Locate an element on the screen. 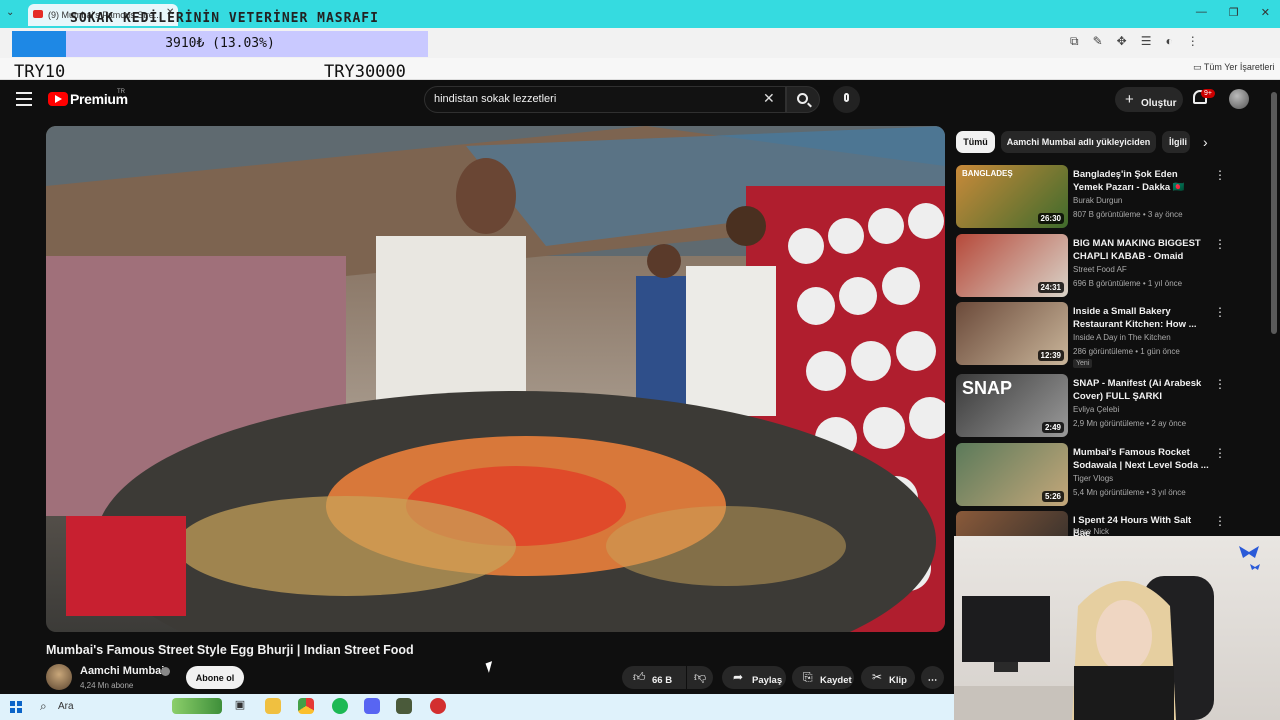 This screenshot has width=1280, height=720. recommendation-meta: 696 B görüntüleme • 1 yıl önce is located at coordinates (1128, 283).